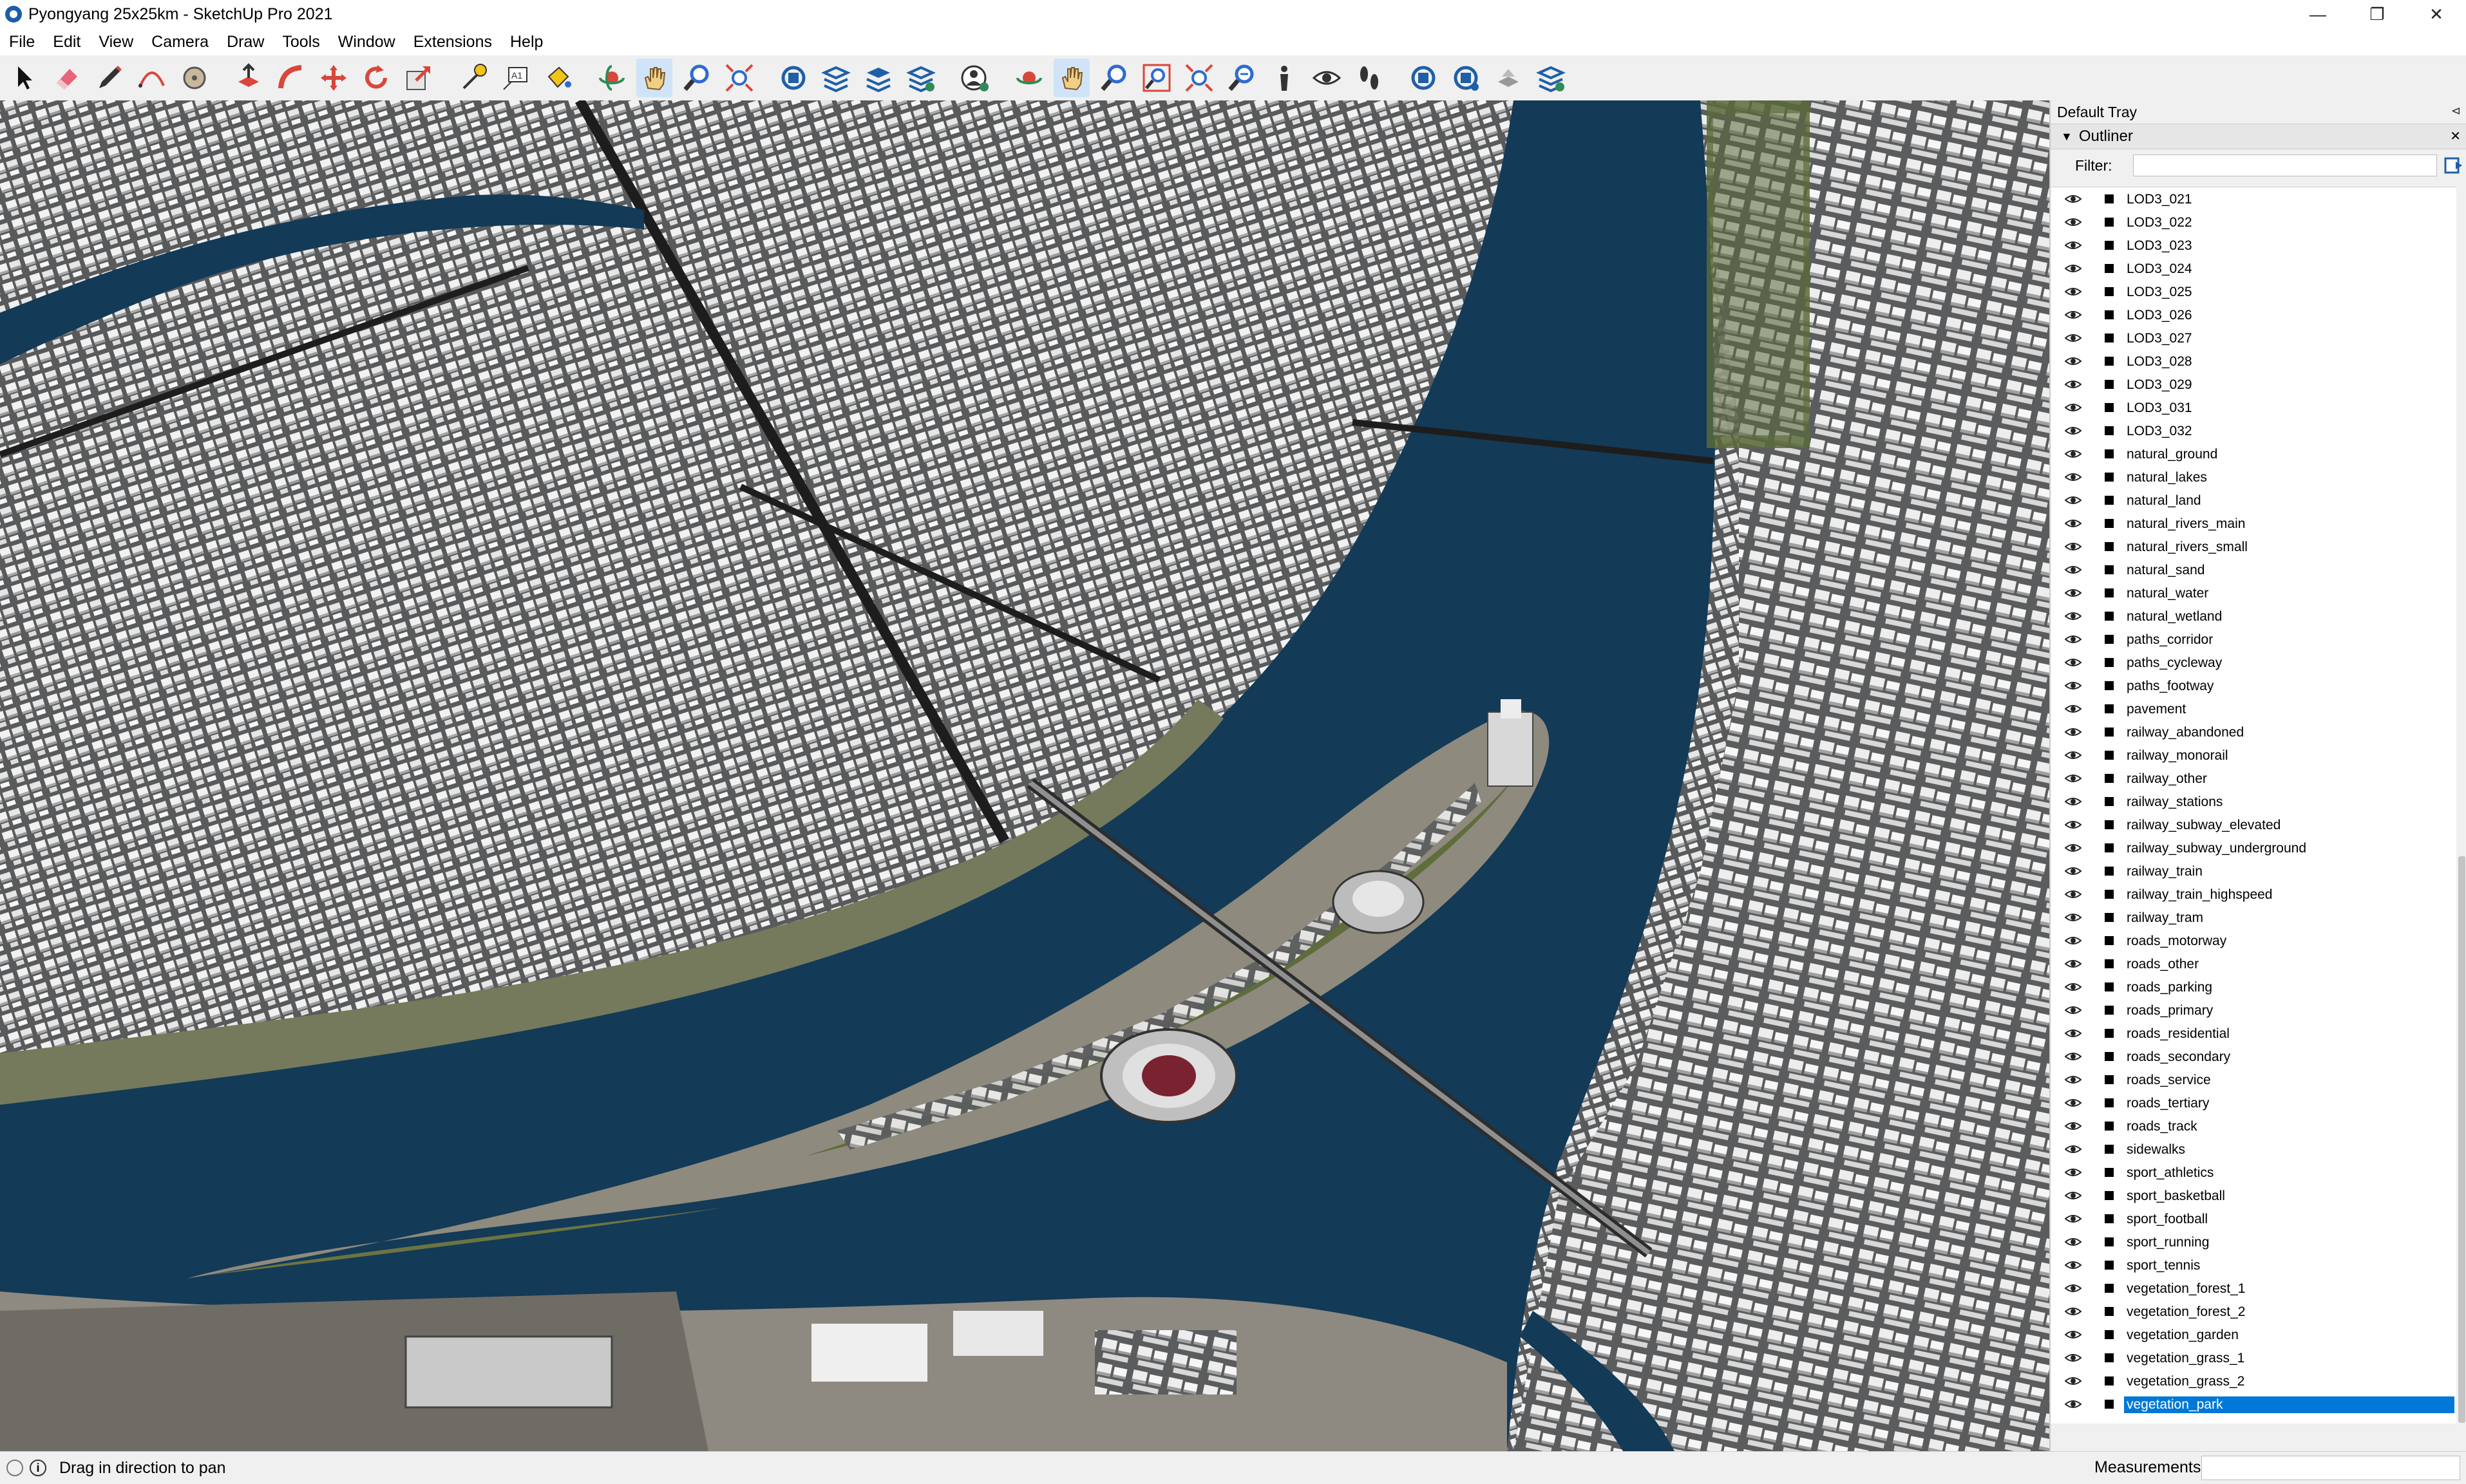  Describe the element at coordinates (109, 78) in the screenshot. I see `line-tool` at that location.